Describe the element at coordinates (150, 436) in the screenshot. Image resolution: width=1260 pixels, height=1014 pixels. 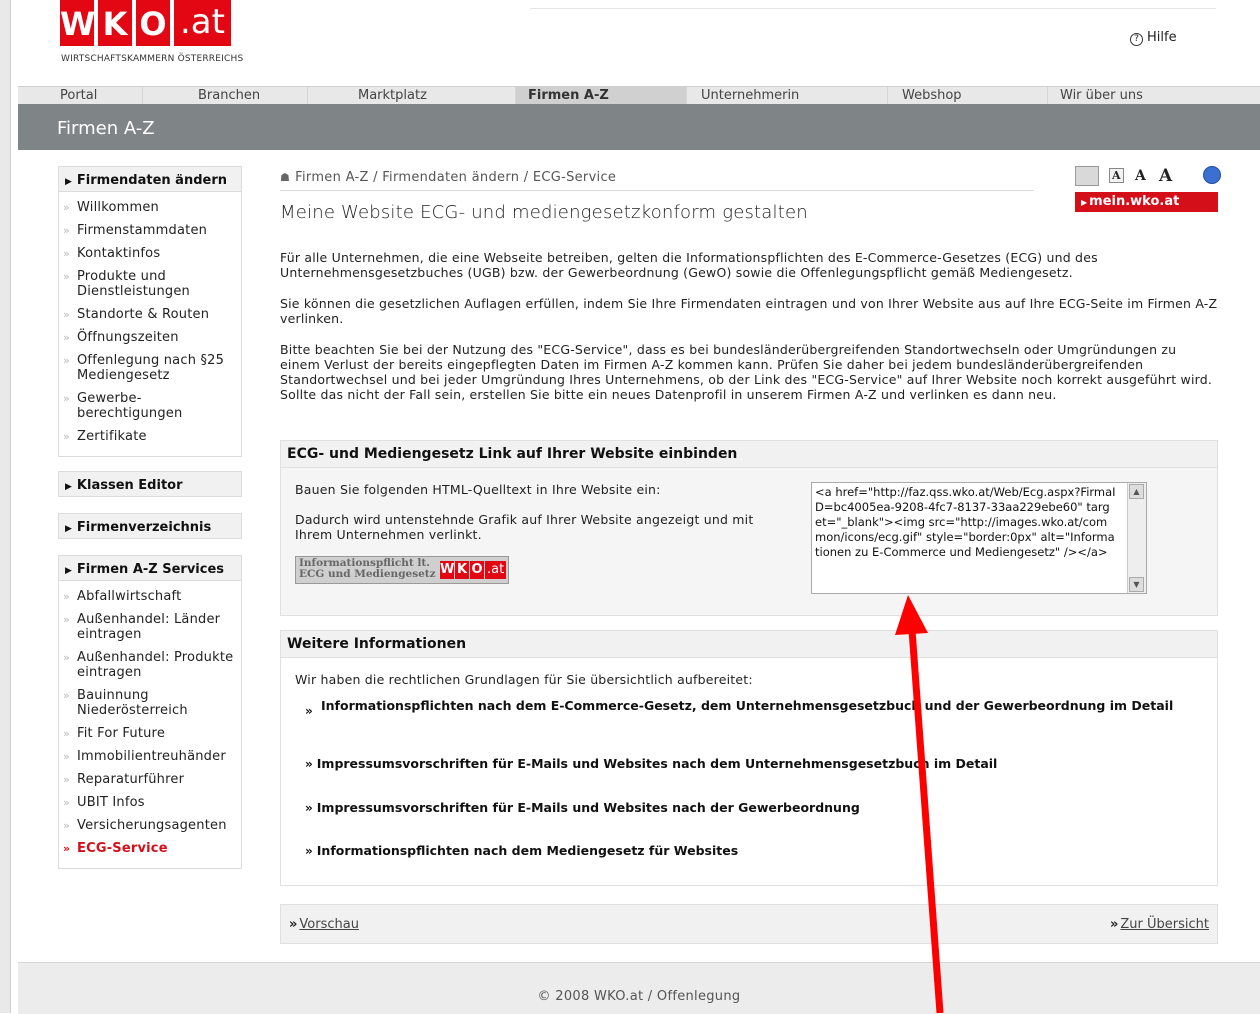
I see `sidebar-item-zertifikate: » Zertifikate` at that location.